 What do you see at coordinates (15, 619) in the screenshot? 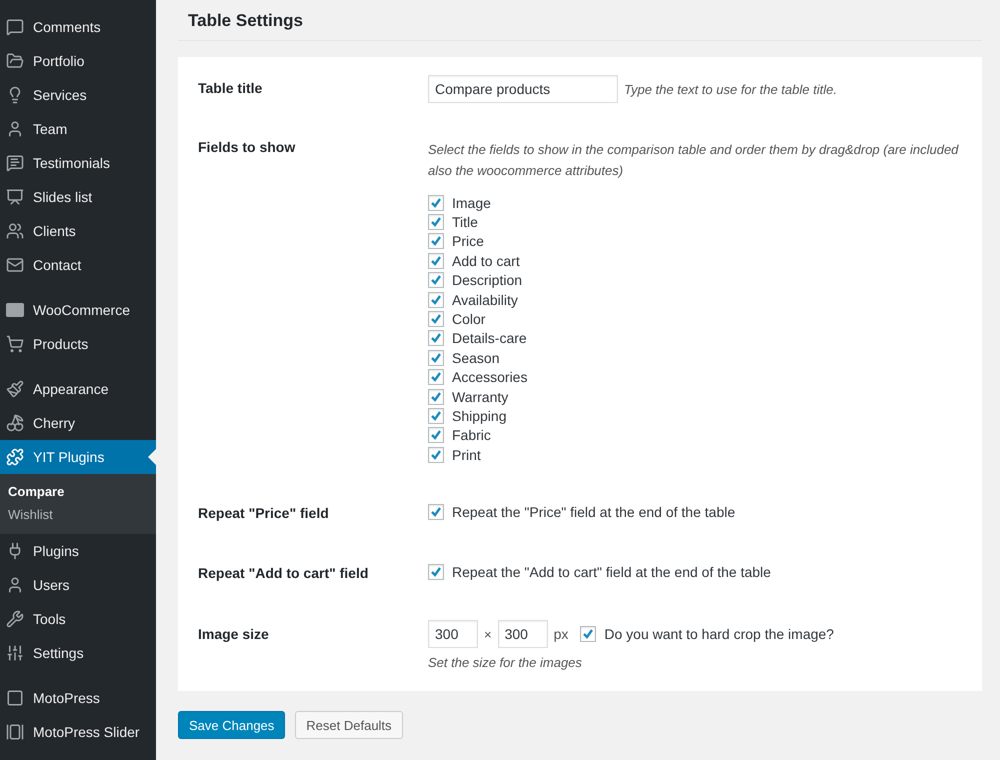
I see `wrench-icon` at bounding box center [15, 619].